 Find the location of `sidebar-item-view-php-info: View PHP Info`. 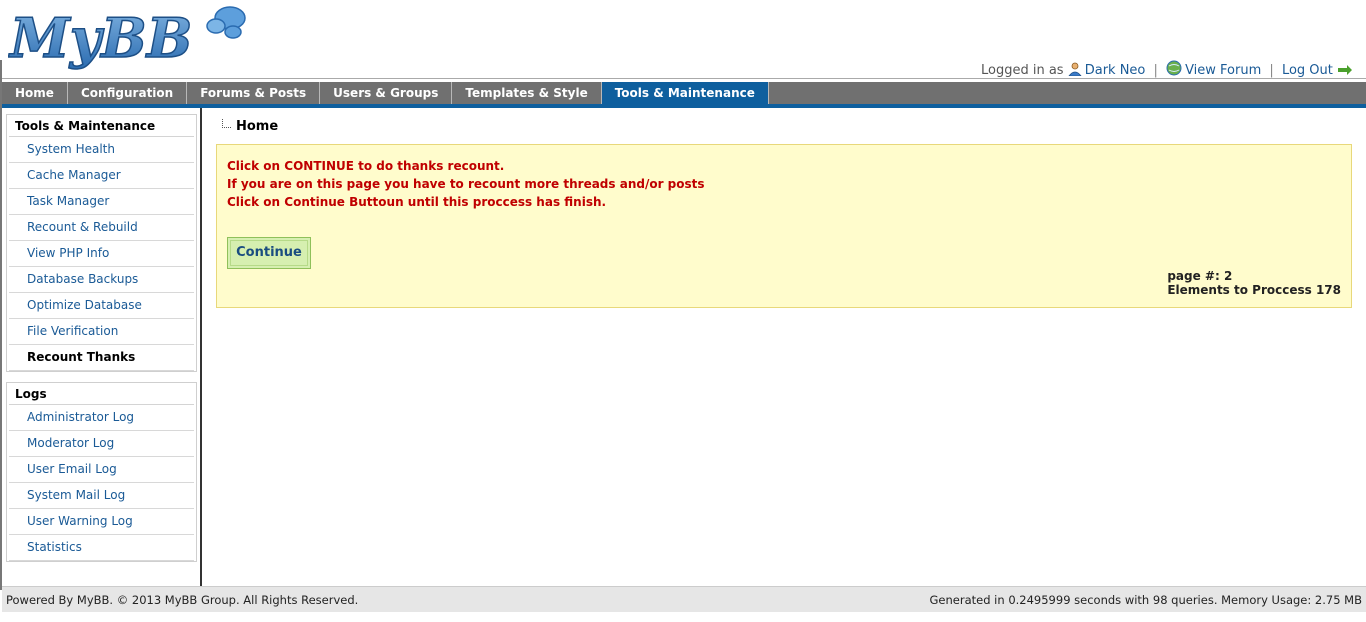

sidebar-item-view-php-info: View PHP Info is located at coordinates (101, 254).